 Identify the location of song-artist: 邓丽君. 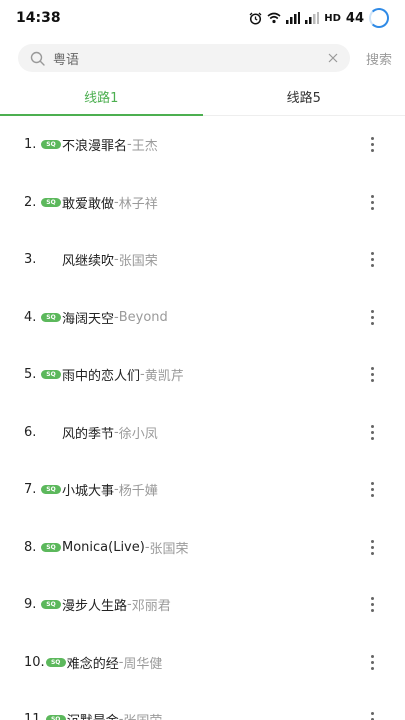
(151, 607).